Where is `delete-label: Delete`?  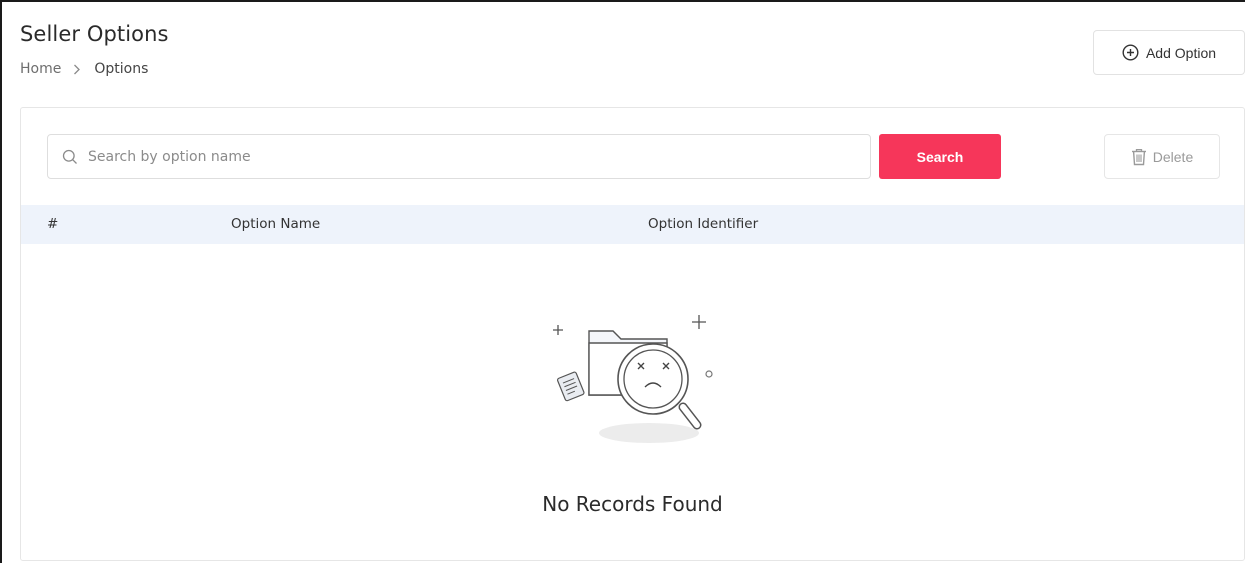
delete-label: Delete is located at coordinates (1173, 156).